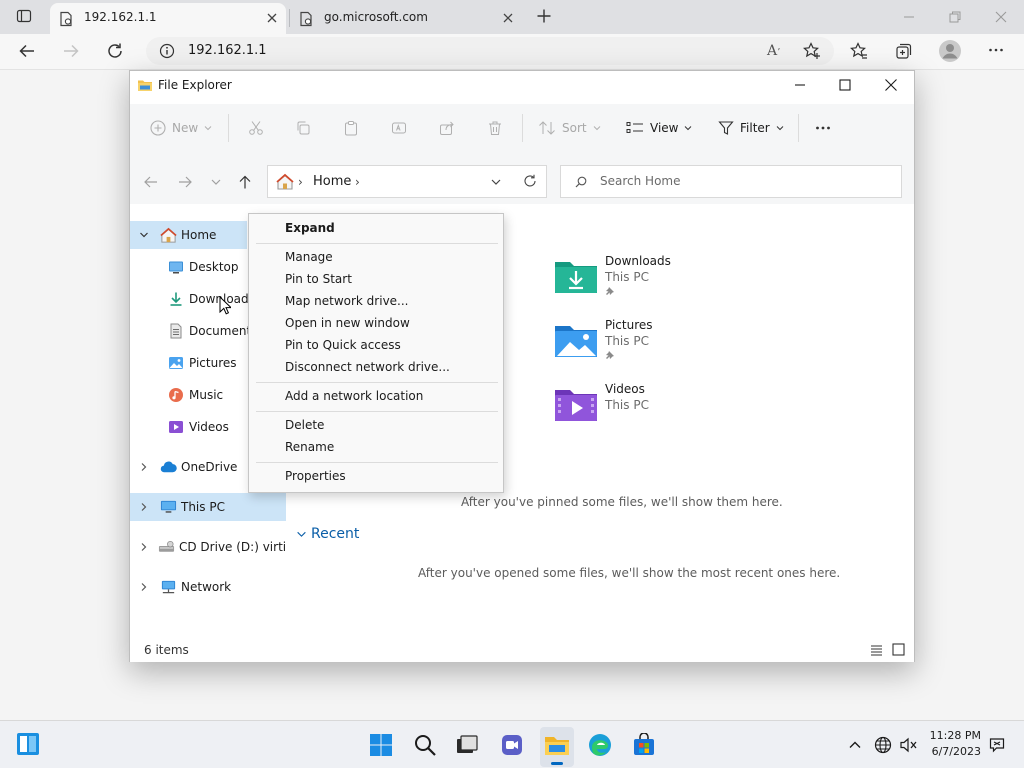  Describe the element at coordinates (406, 18) in the screenshot. I see `browser-tab: go.microsoft.com` at that location.